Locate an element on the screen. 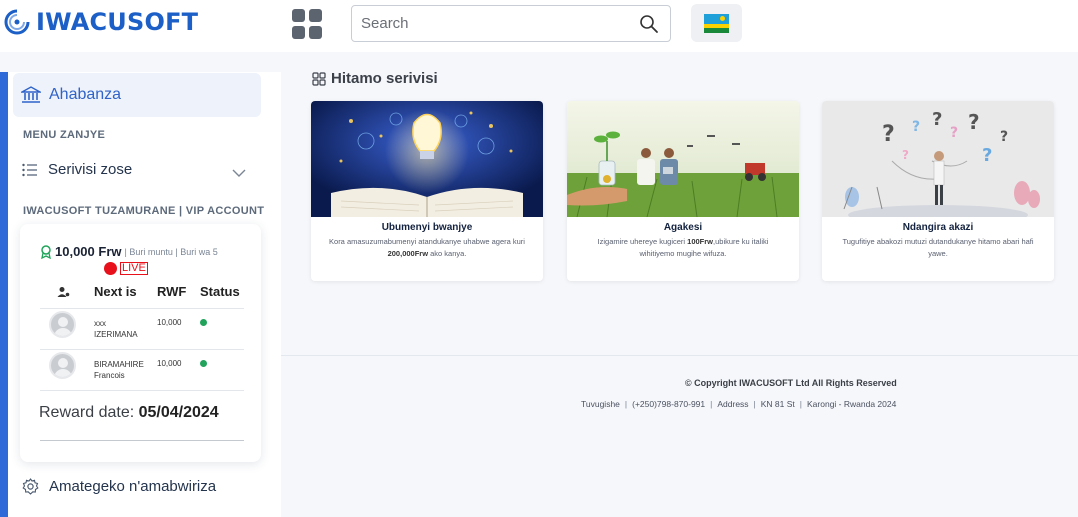 This screenshot has height=517, width=1078. reward-label: Reward date: is located at coordinates (87, 412).